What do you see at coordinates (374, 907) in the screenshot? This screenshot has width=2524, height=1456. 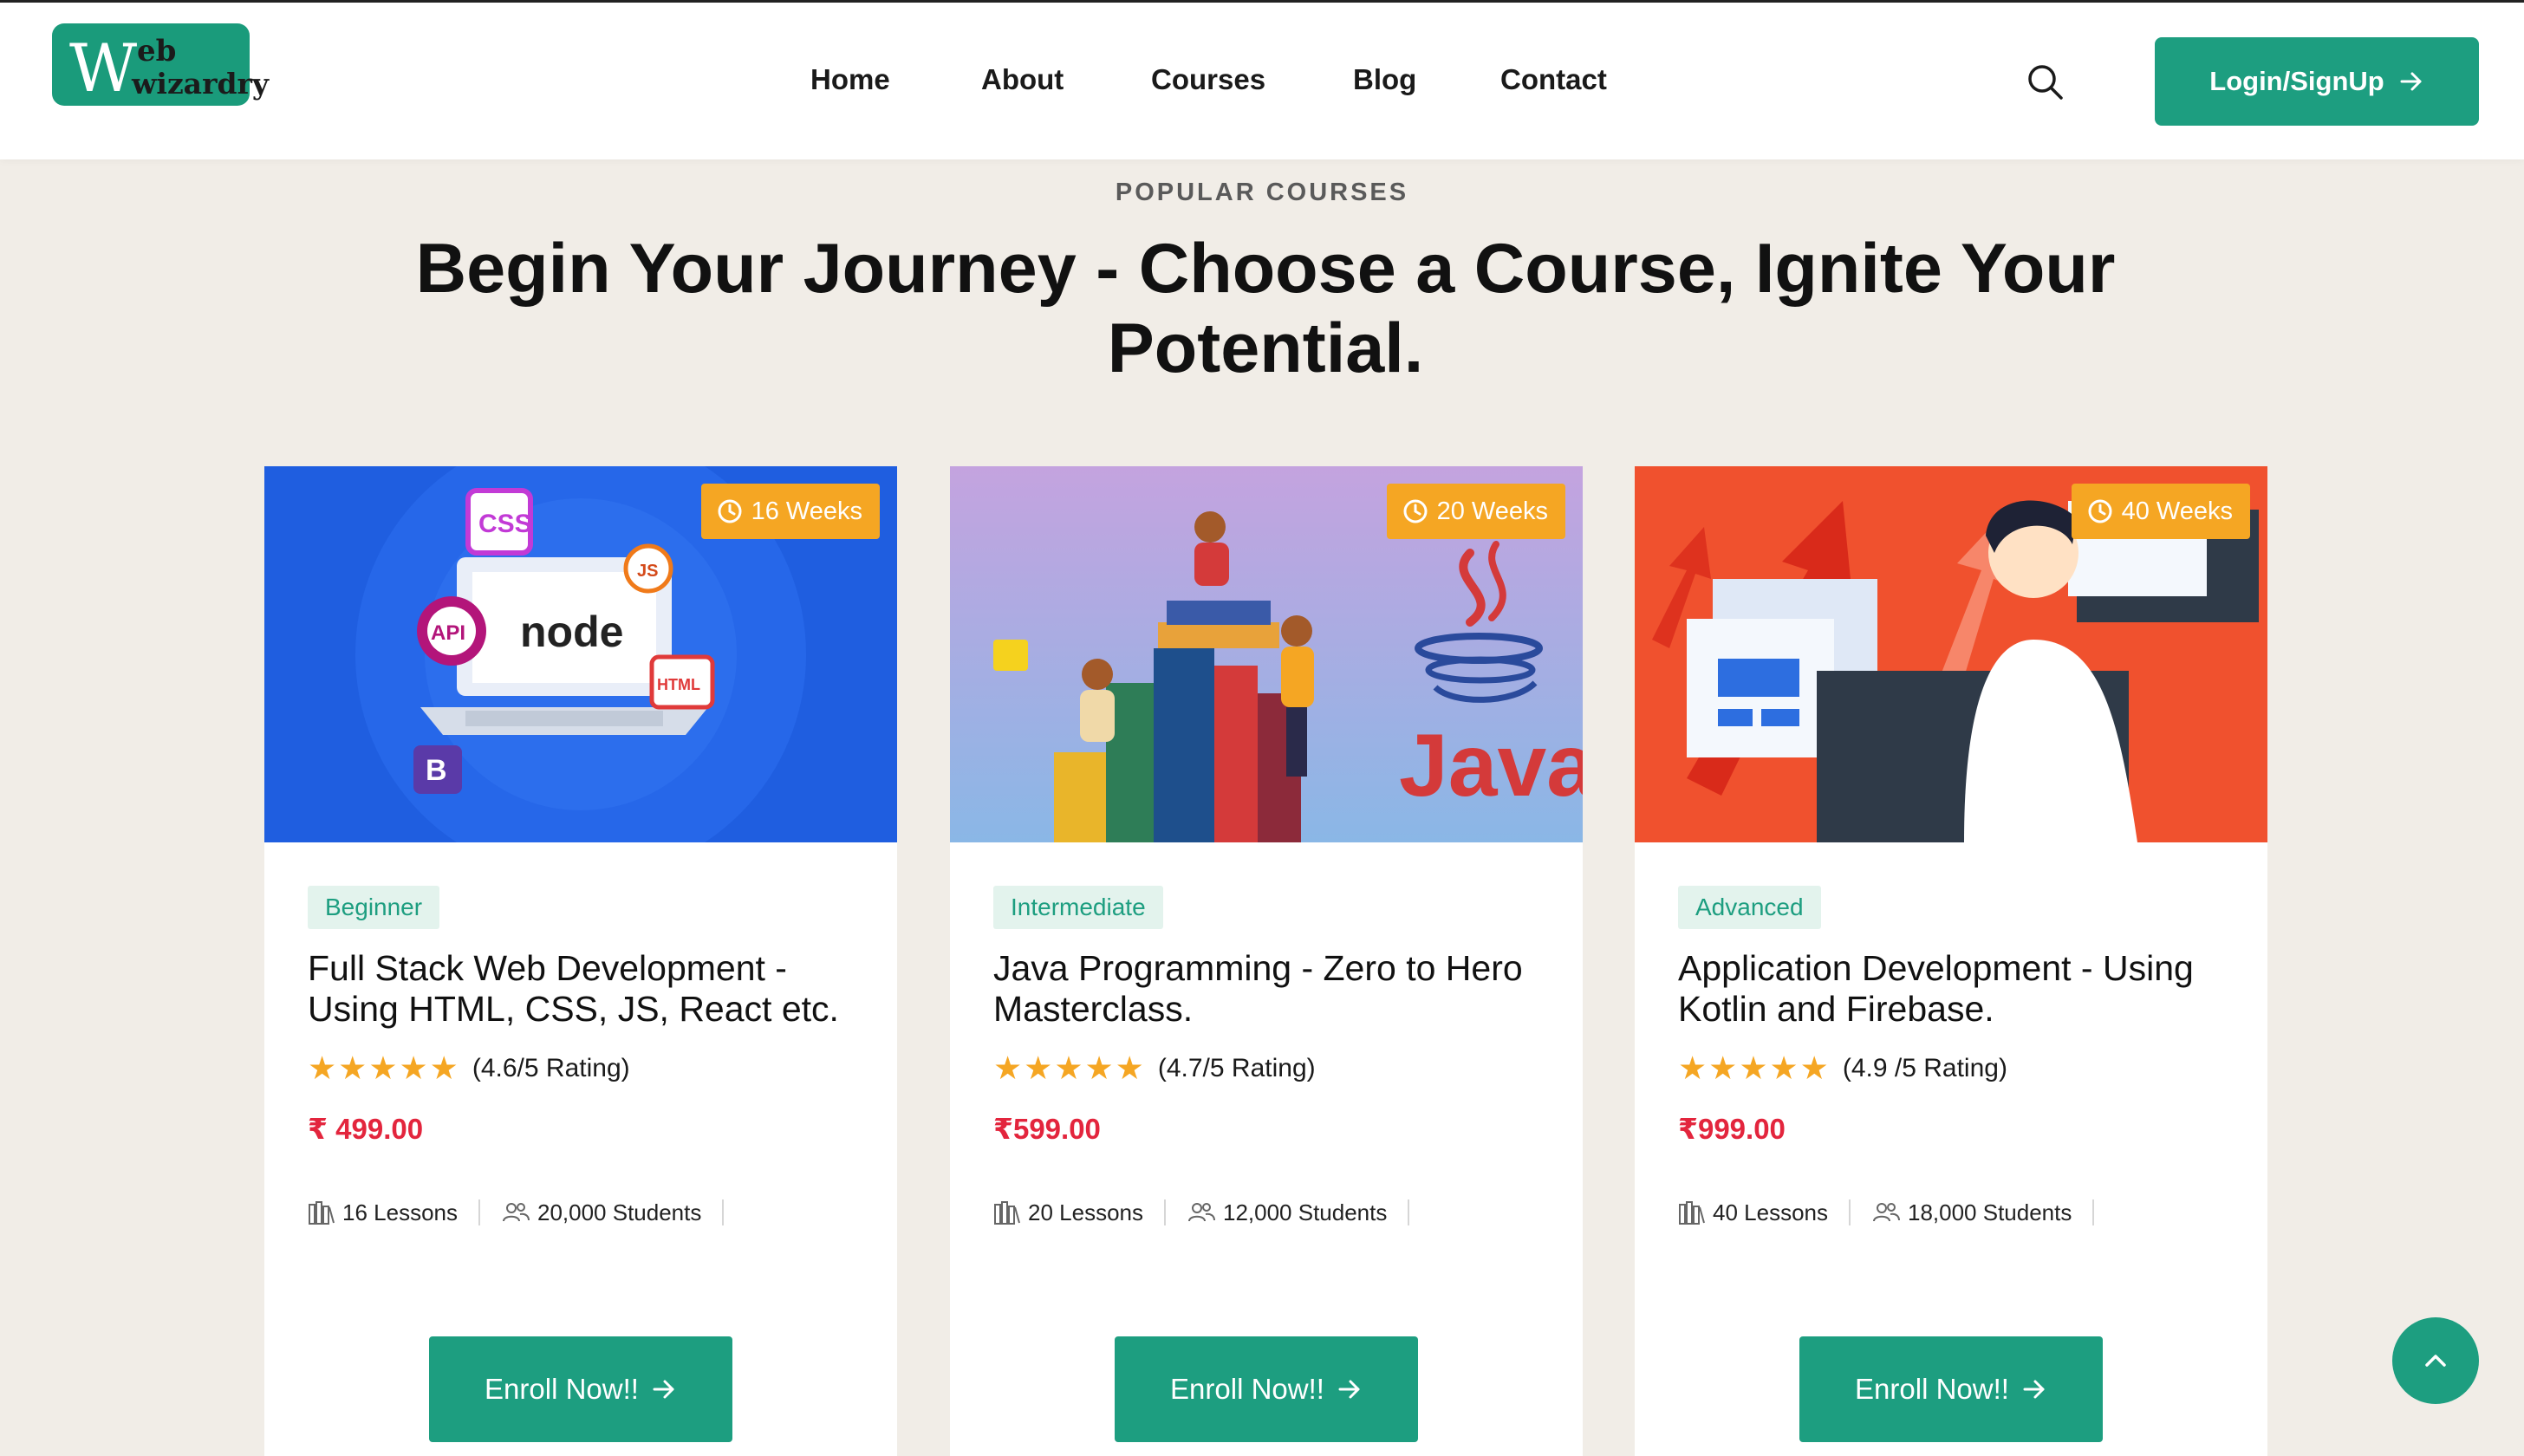 I see `level-badge: Beginner` at bounding box center [374, 907].